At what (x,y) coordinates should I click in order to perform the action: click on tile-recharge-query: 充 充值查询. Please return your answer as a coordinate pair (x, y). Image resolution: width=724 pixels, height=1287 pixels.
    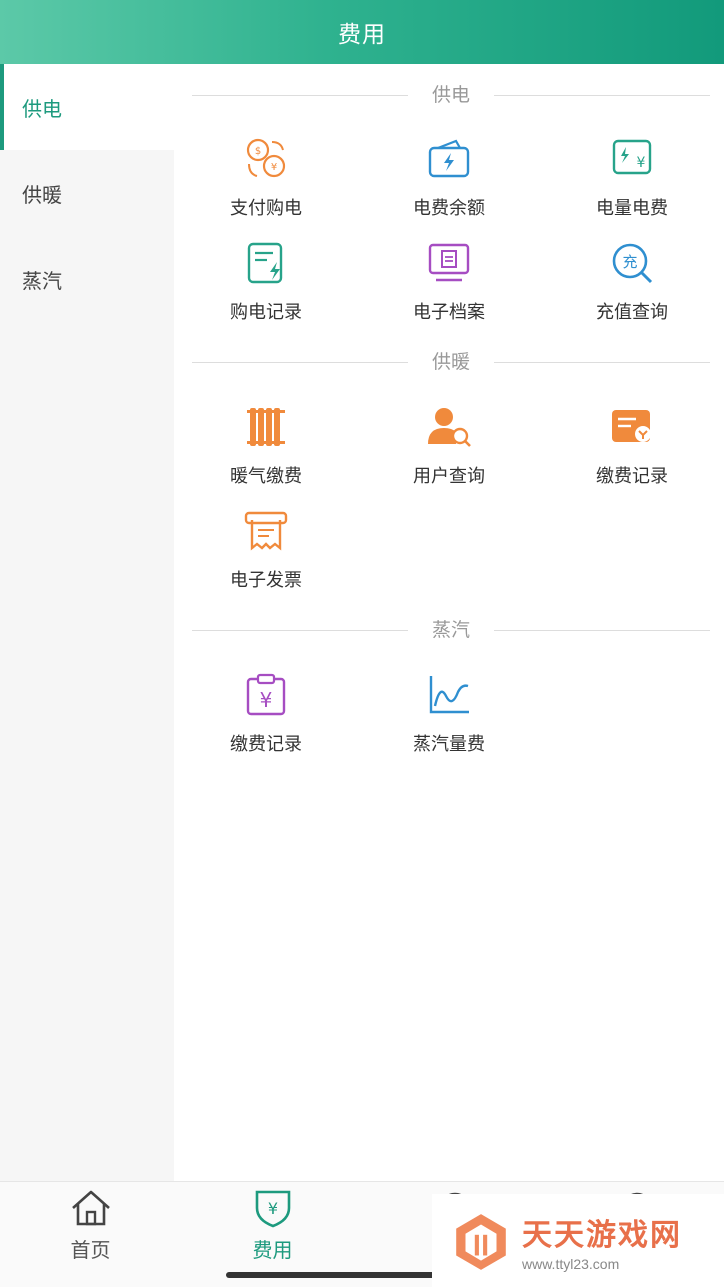
    Looking at the image, I should click on (632, 285).